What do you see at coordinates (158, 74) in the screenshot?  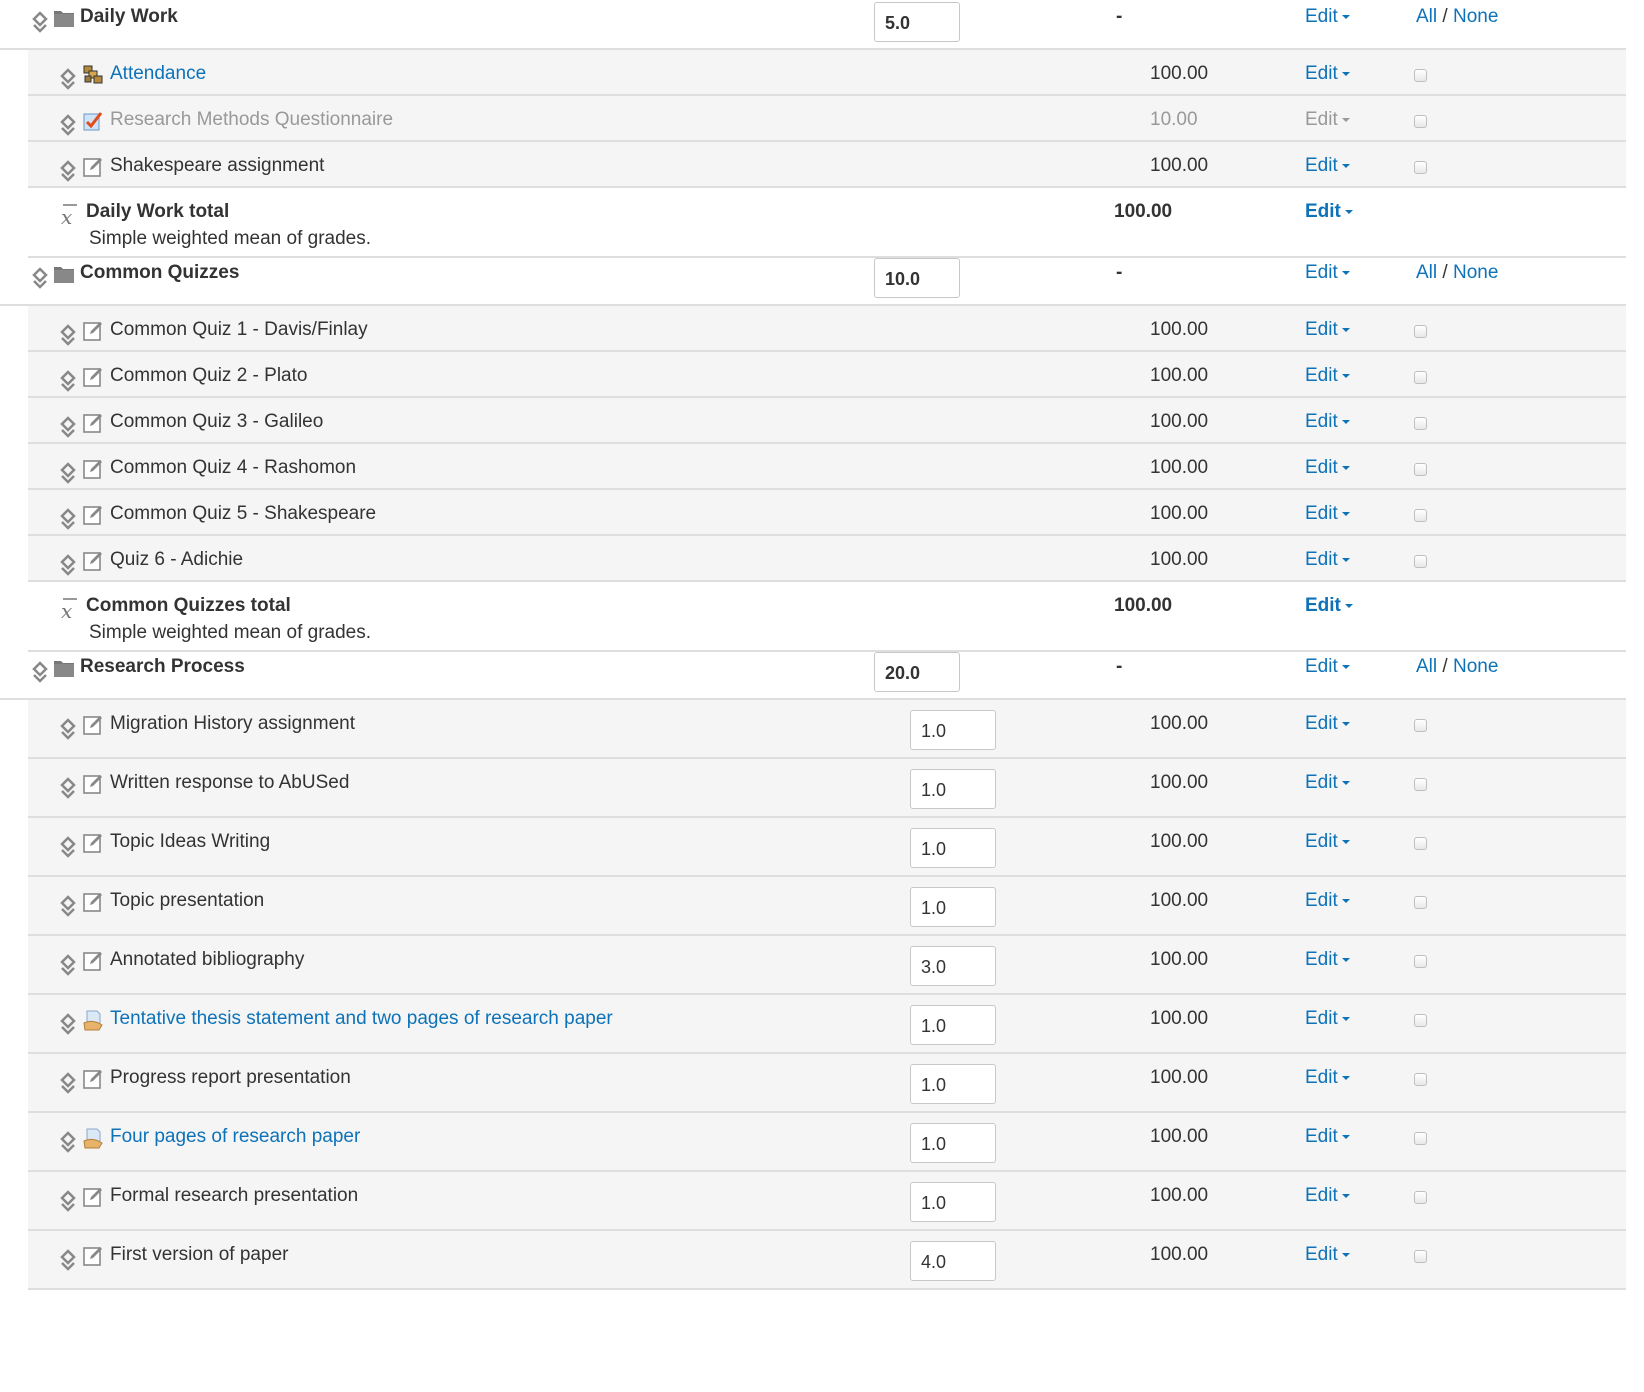 I see `item-name: Attendance` at bounding box center [158, 74].